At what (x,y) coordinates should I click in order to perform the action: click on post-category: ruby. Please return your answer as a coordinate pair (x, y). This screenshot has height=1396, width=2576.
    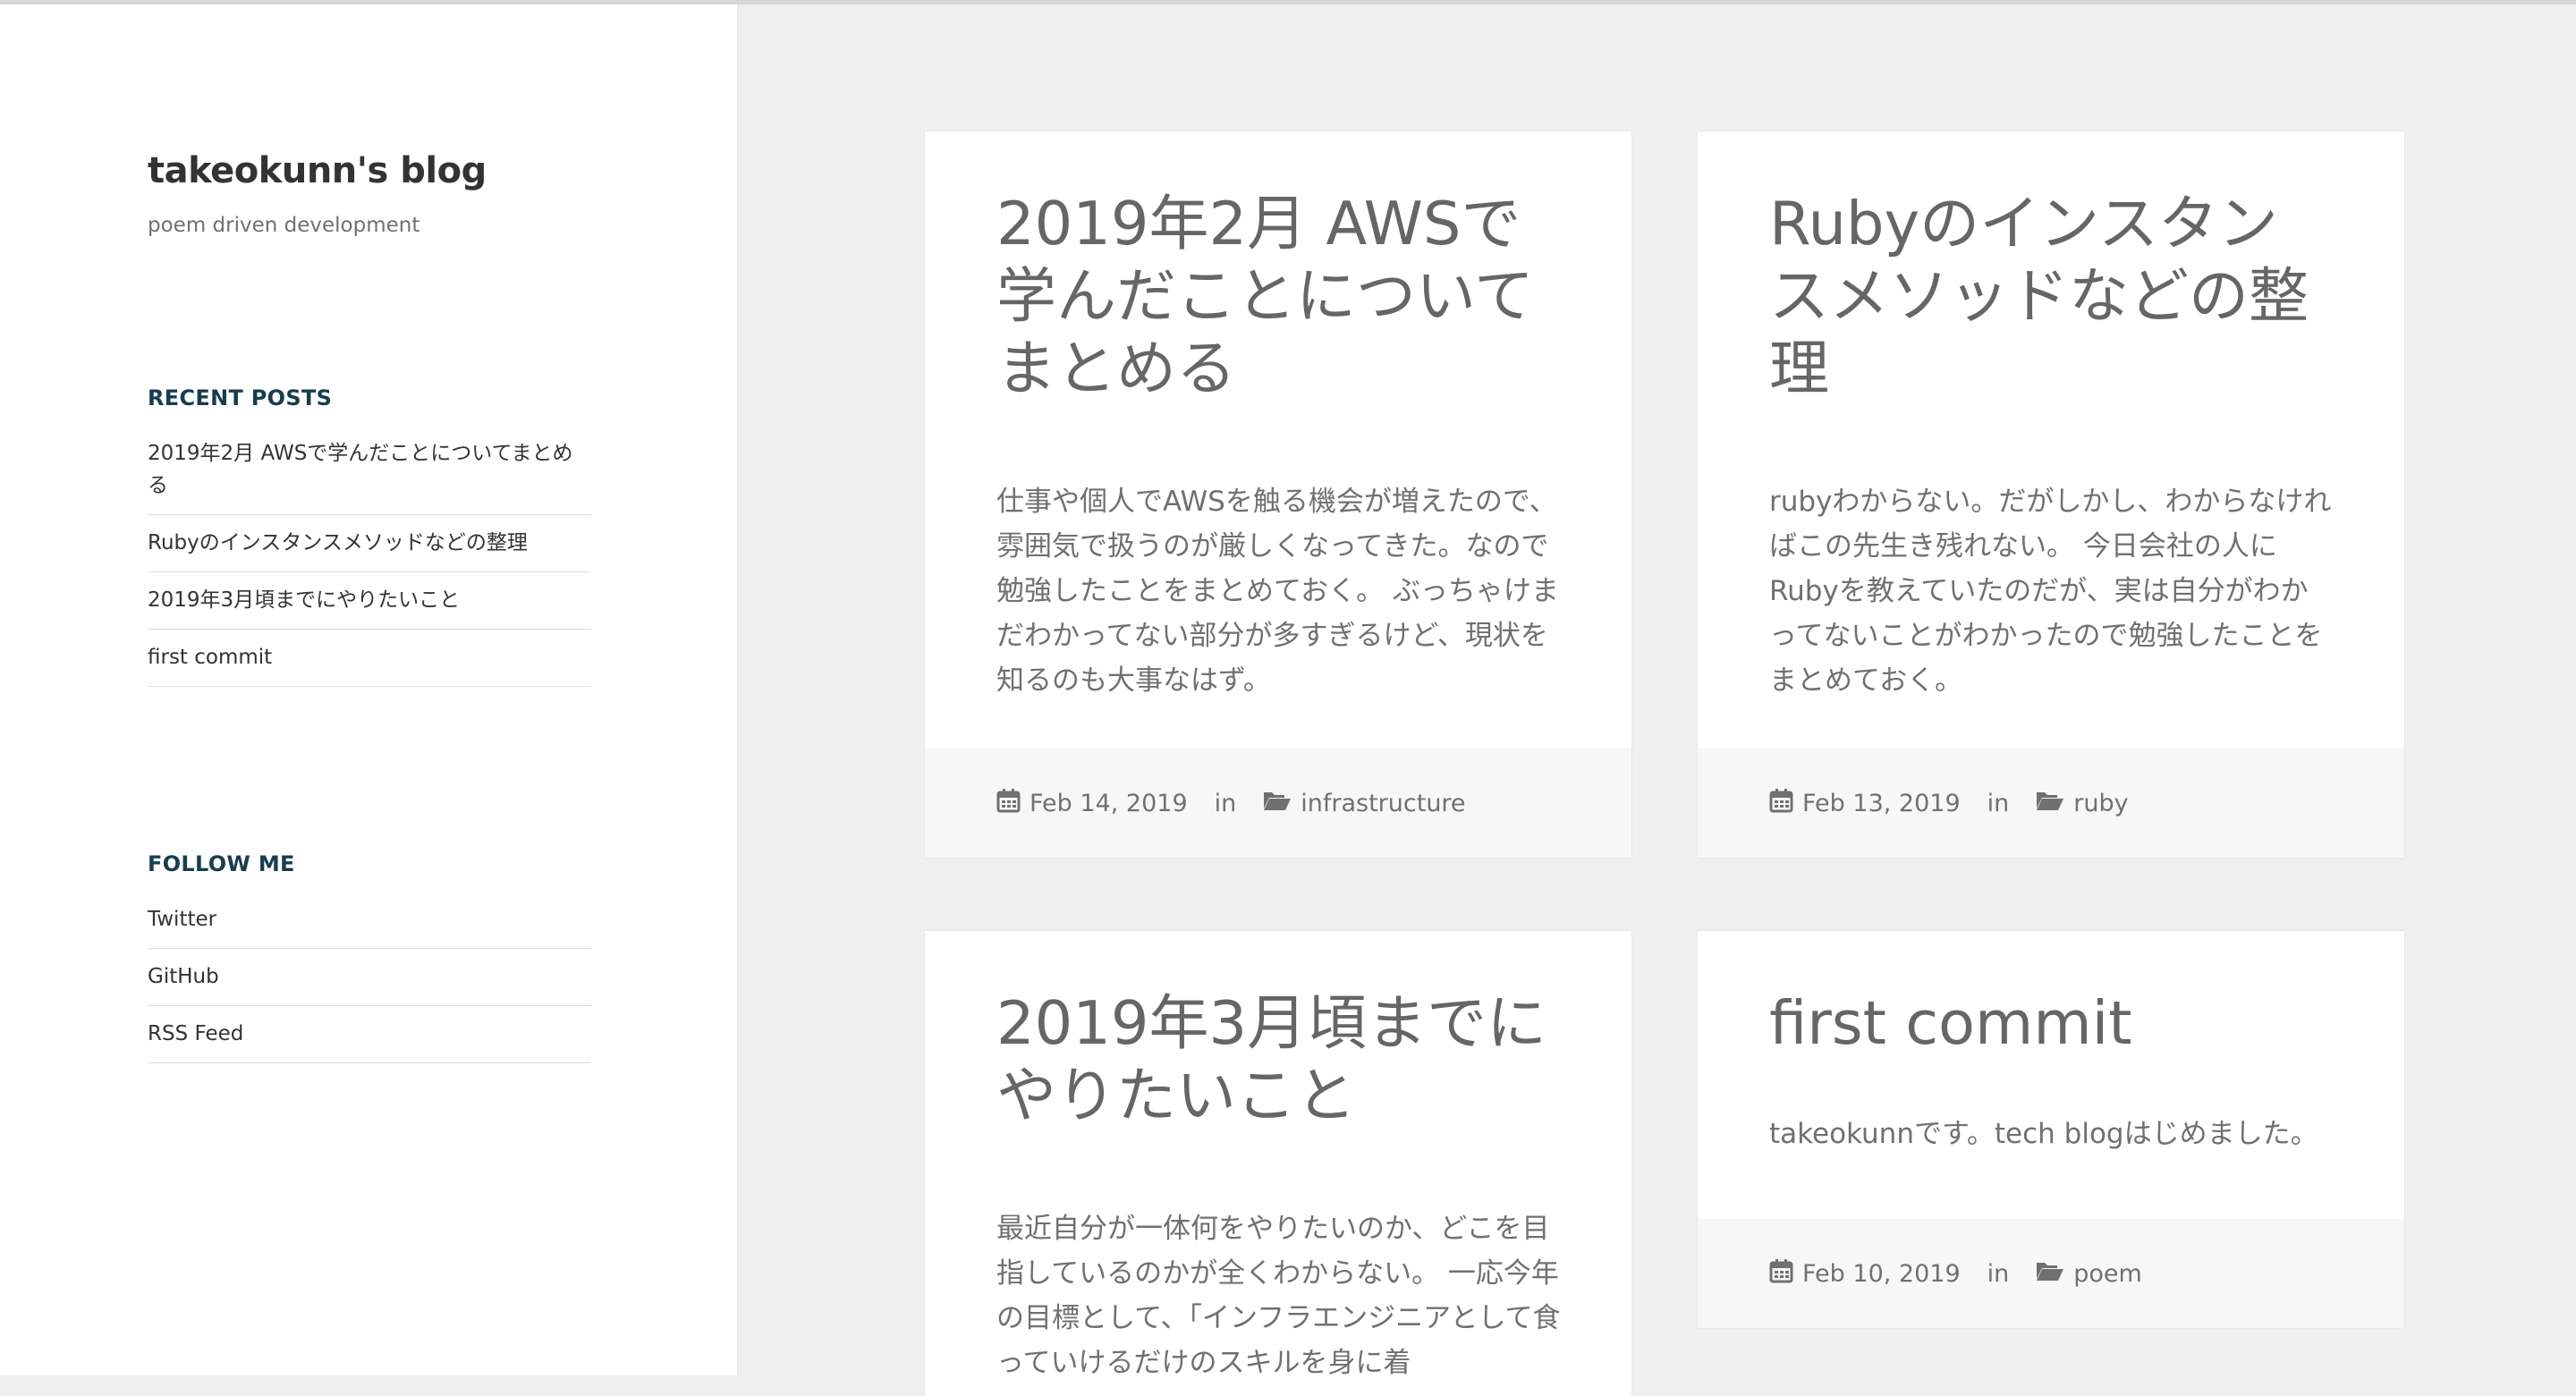
    Looking at the image, I should click on (2100, 803).